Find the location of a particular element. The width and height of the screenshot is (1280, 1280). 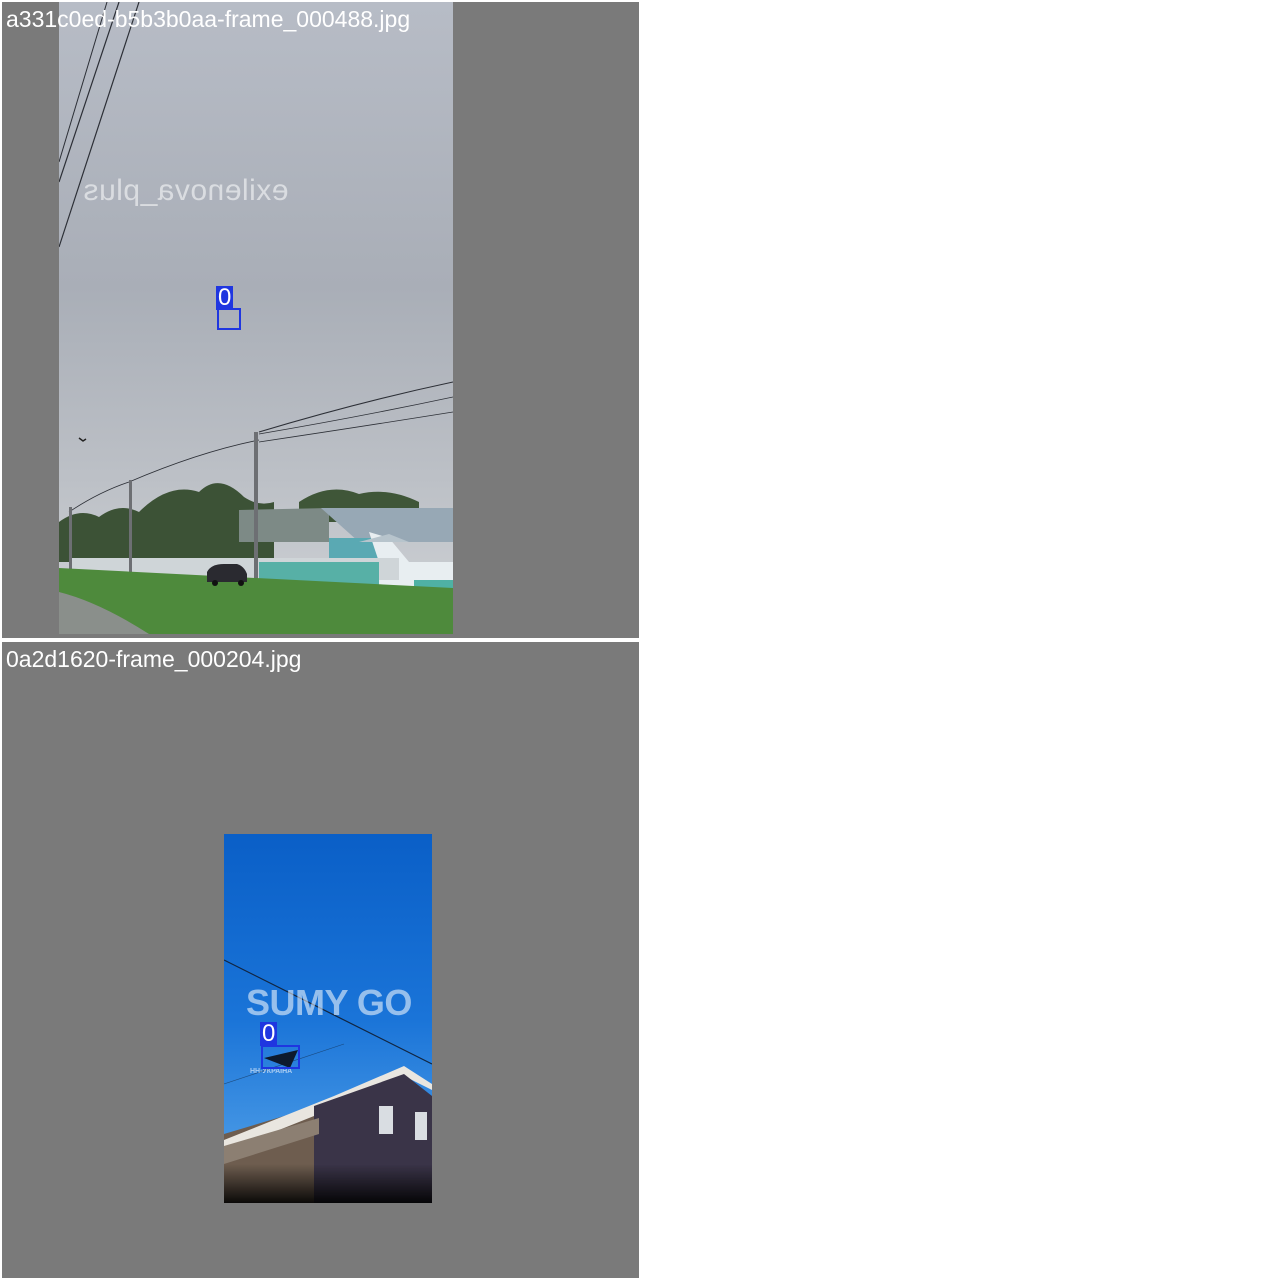

video-sub-watermark: НН-УКРАЇНА is located at coordinates (271, 1071).